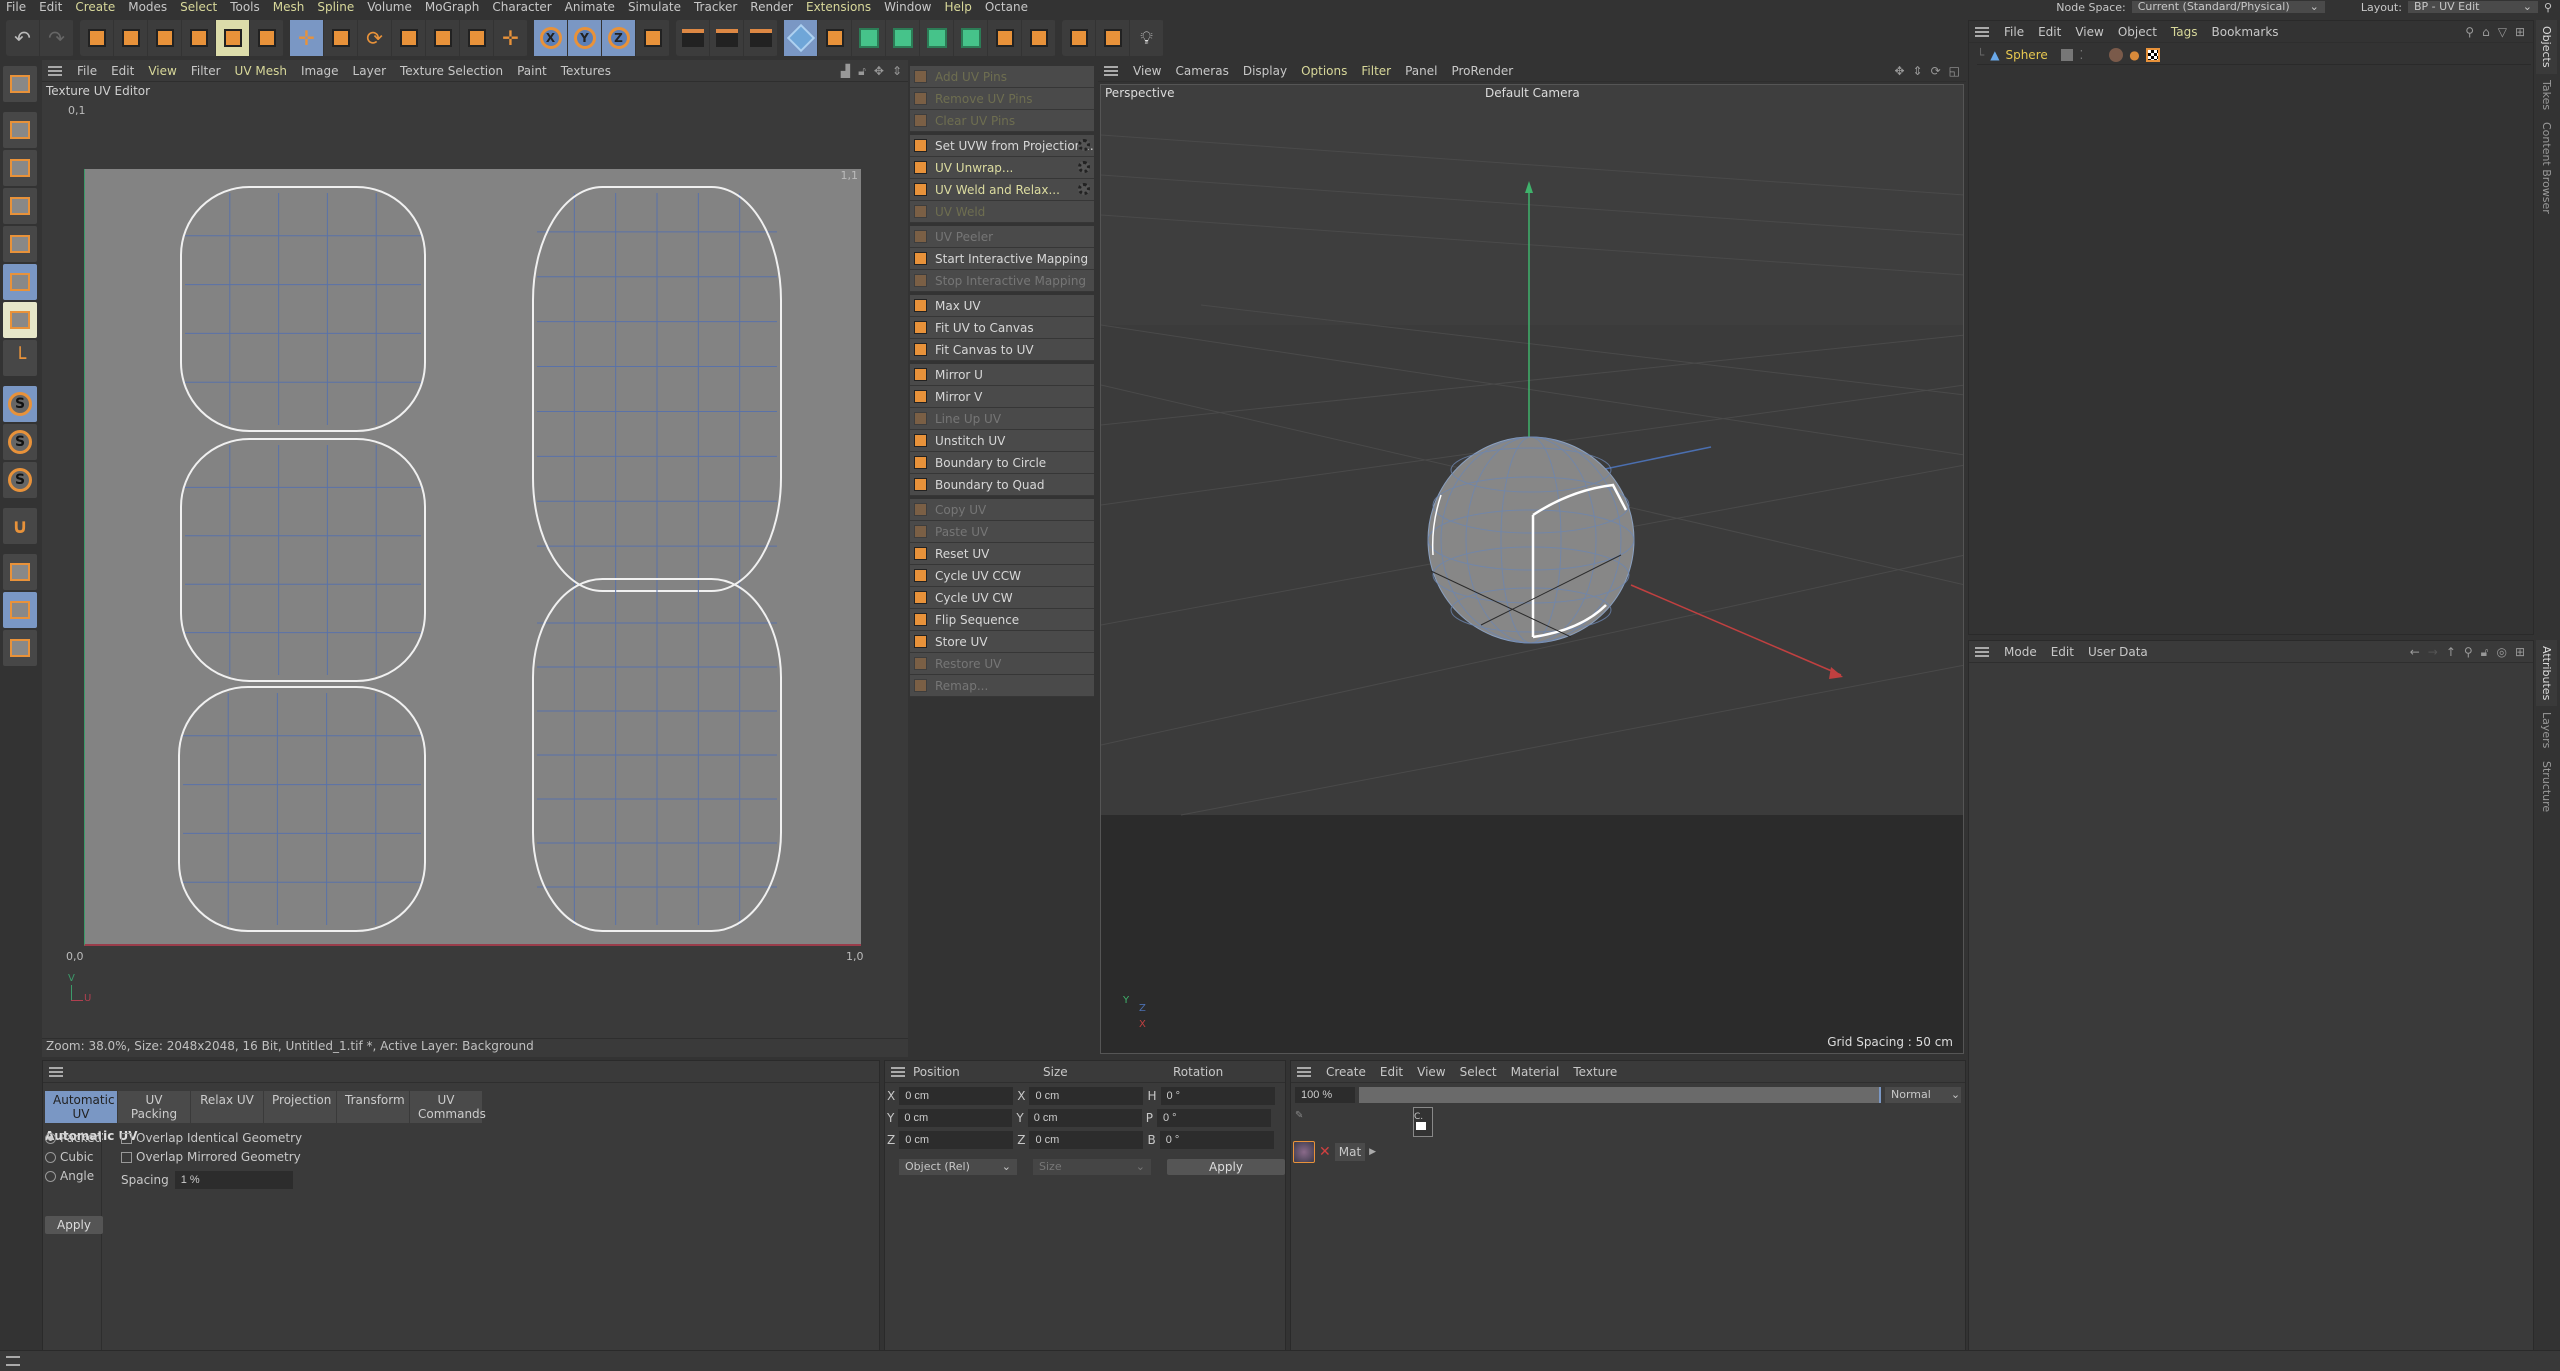 This screenshot has height=1371, width=2560. Describe the element at coordinates (1216, 1140) in the screenshot. I see `rotation-b-field` at that location.